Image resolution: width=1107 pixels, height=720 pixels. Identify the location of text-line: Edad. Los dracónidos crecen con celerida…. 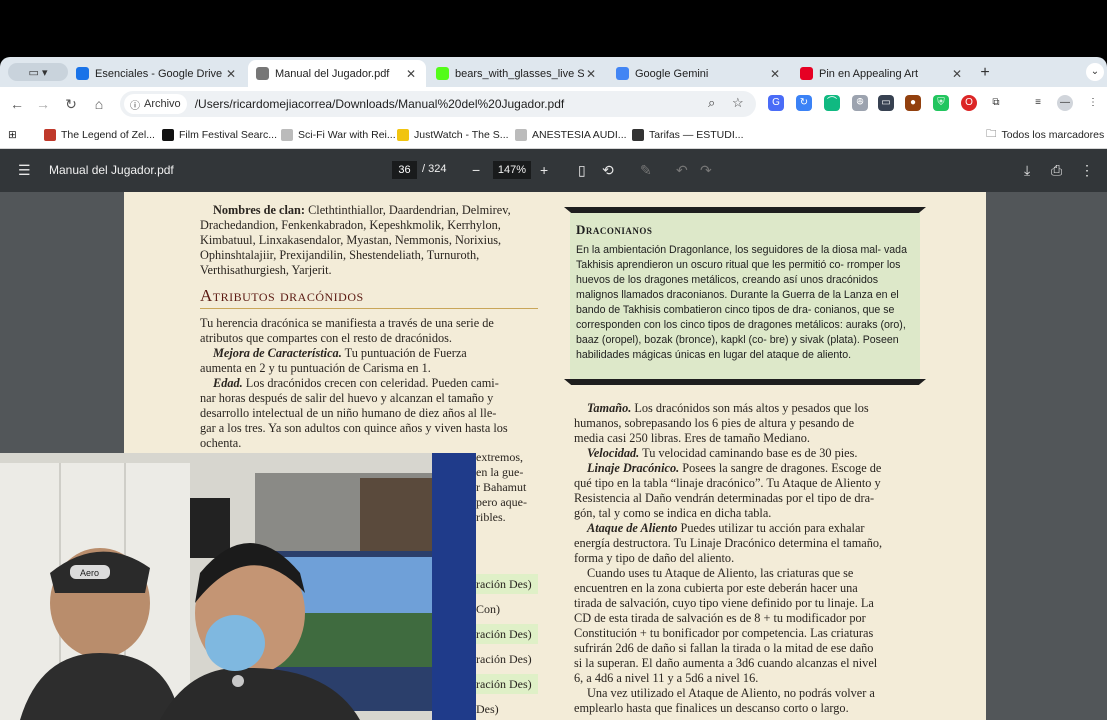
(370, 383).